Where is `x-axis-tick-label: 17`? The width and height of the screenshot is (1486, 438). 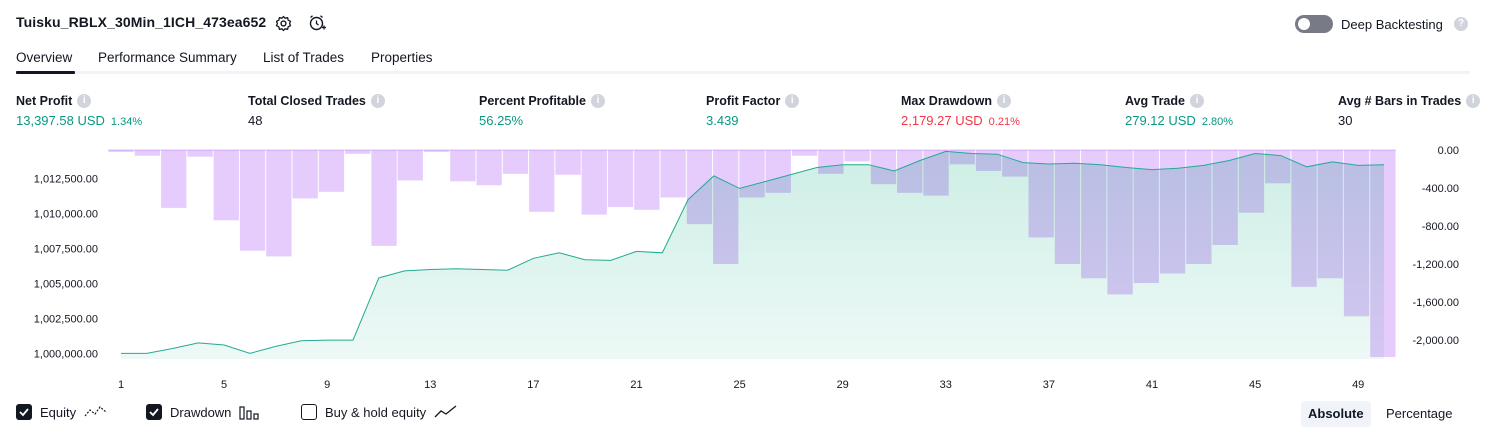
x-axis-tick-label: 17 is located at coordinates (533, 385).